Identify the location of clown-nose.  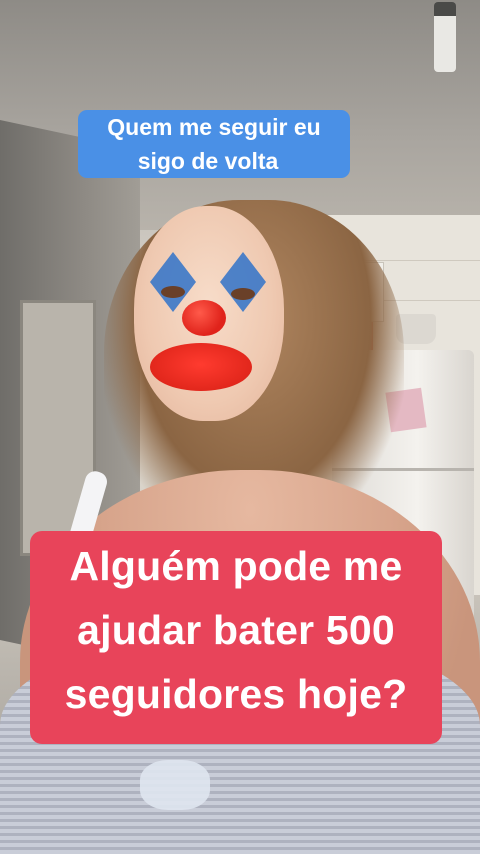
(204, 318).